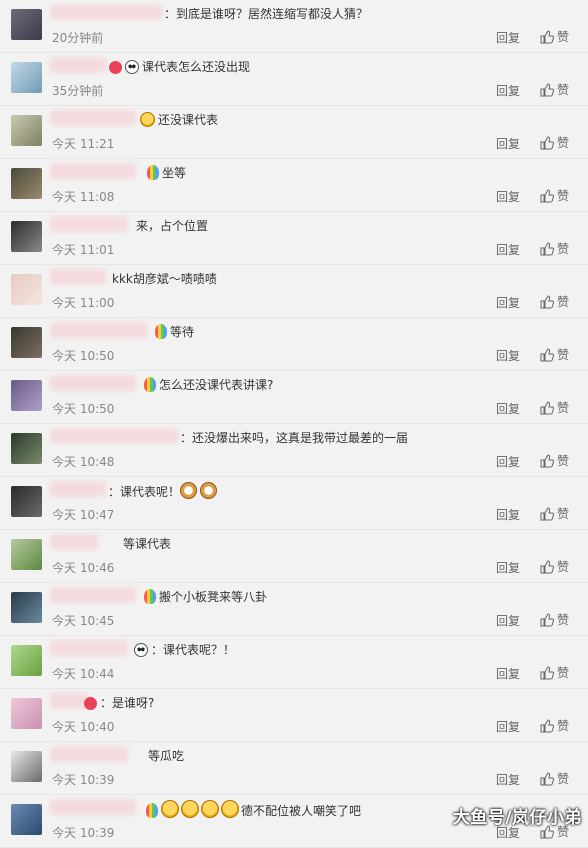  What do you see at coordinates (164, 279) in the screenshot?
I see `comment-text: kkk胡彦斌～啧啧啧` at bounding box center [164, 279].